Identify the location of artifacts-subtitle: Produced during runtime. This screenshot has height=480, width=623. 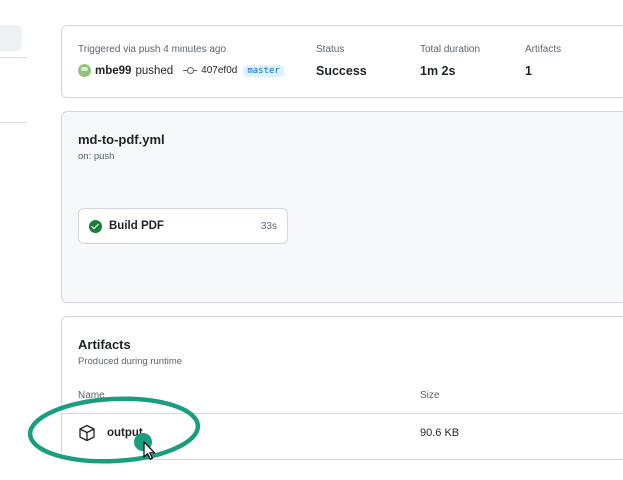
(130, 361).